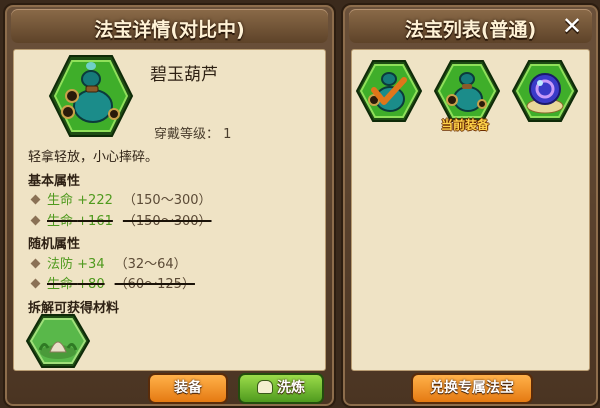 The height and width of the screenshot is (408, 600). Describe the element at coordinates (121, 198) in the screenshot. I see `base-attr-row: 生命 +222 （150～300）` at that location.